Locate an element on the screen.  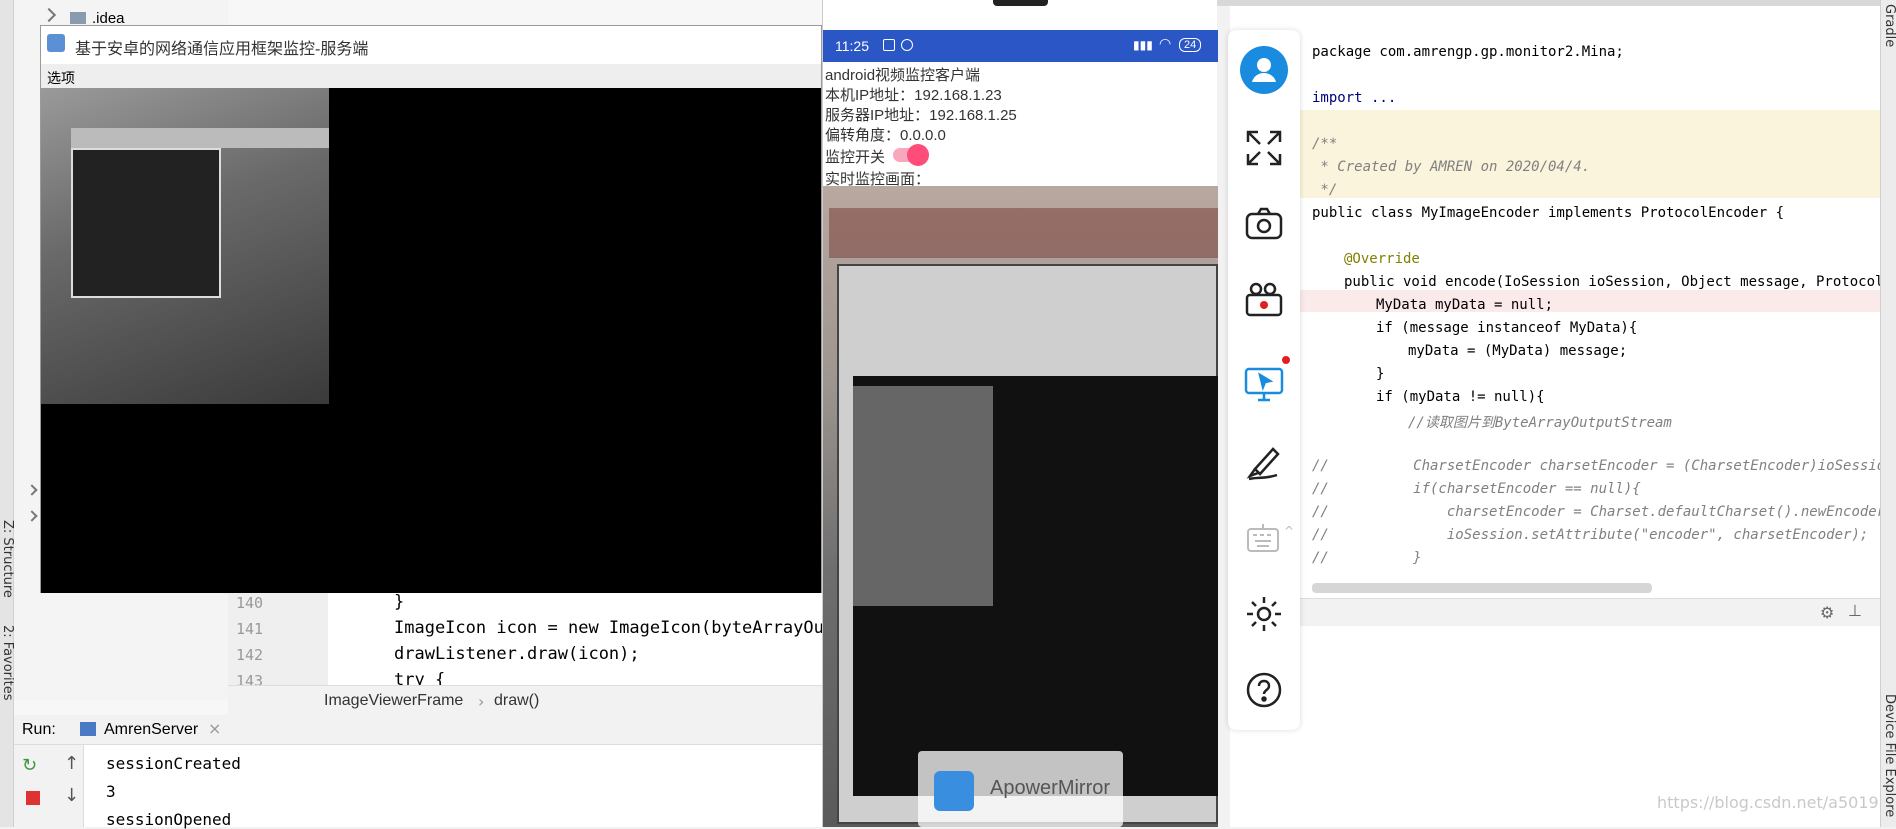
user-icon is located at coordinates (1264, 70).